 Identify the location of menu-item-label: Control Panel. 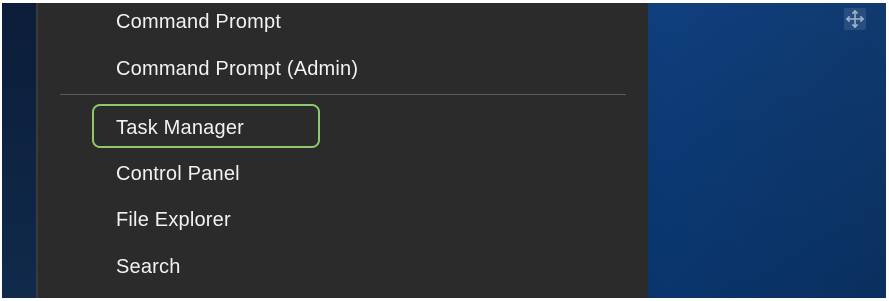
(178, 173).